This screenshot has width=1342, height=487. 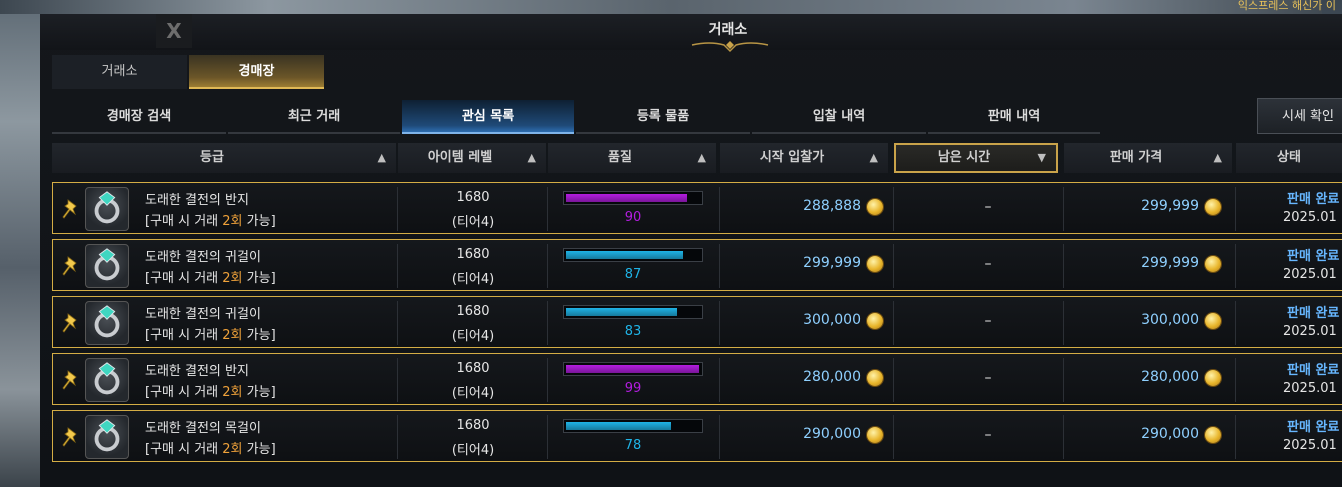 What do you see at coordinates (1170, 377) in the screenshot?
I see `sell-price: 280,000` at bounding box center [1170, 377].